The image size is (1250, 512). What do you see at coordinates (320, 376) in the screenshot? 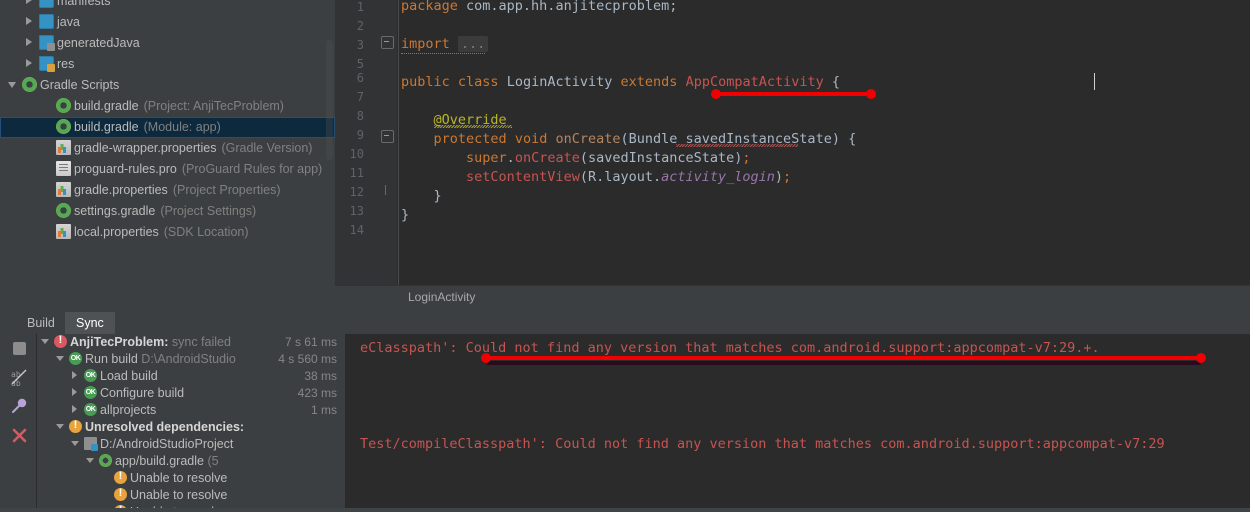
I see `build-tree-row-duration: 38 ms` at bounding box center [320, 376].